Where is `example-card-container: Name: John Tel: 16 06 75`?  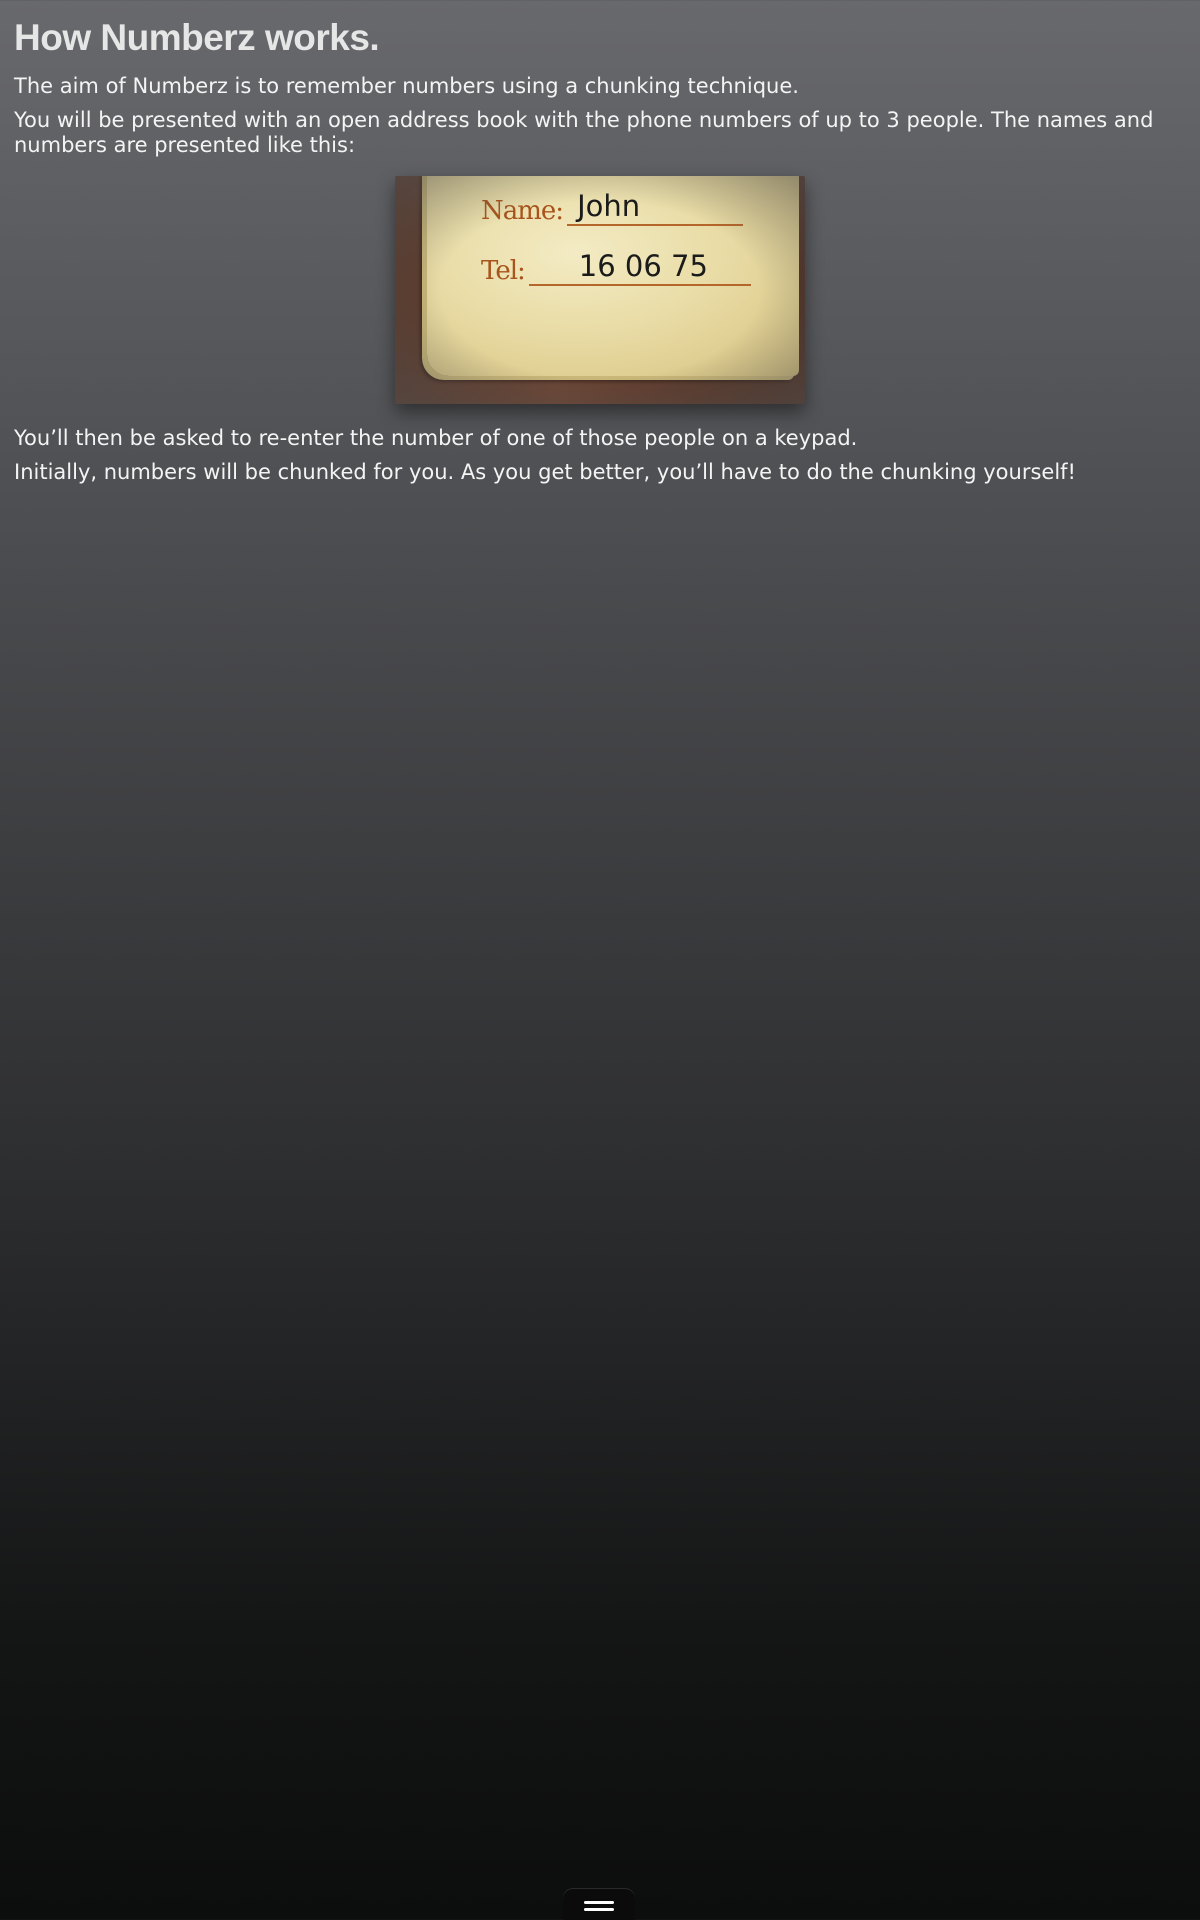
example-card-container: Name: John Tel: 16 06 75 is located at coordinates (600, 290).